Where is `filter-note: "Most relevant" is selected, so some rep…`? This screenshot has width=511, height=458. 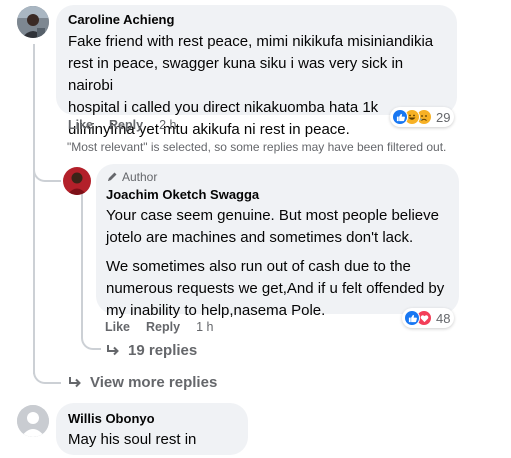 filter-note: "Most relevant" is selected, so some rep… is located at coordinates (257, 147).